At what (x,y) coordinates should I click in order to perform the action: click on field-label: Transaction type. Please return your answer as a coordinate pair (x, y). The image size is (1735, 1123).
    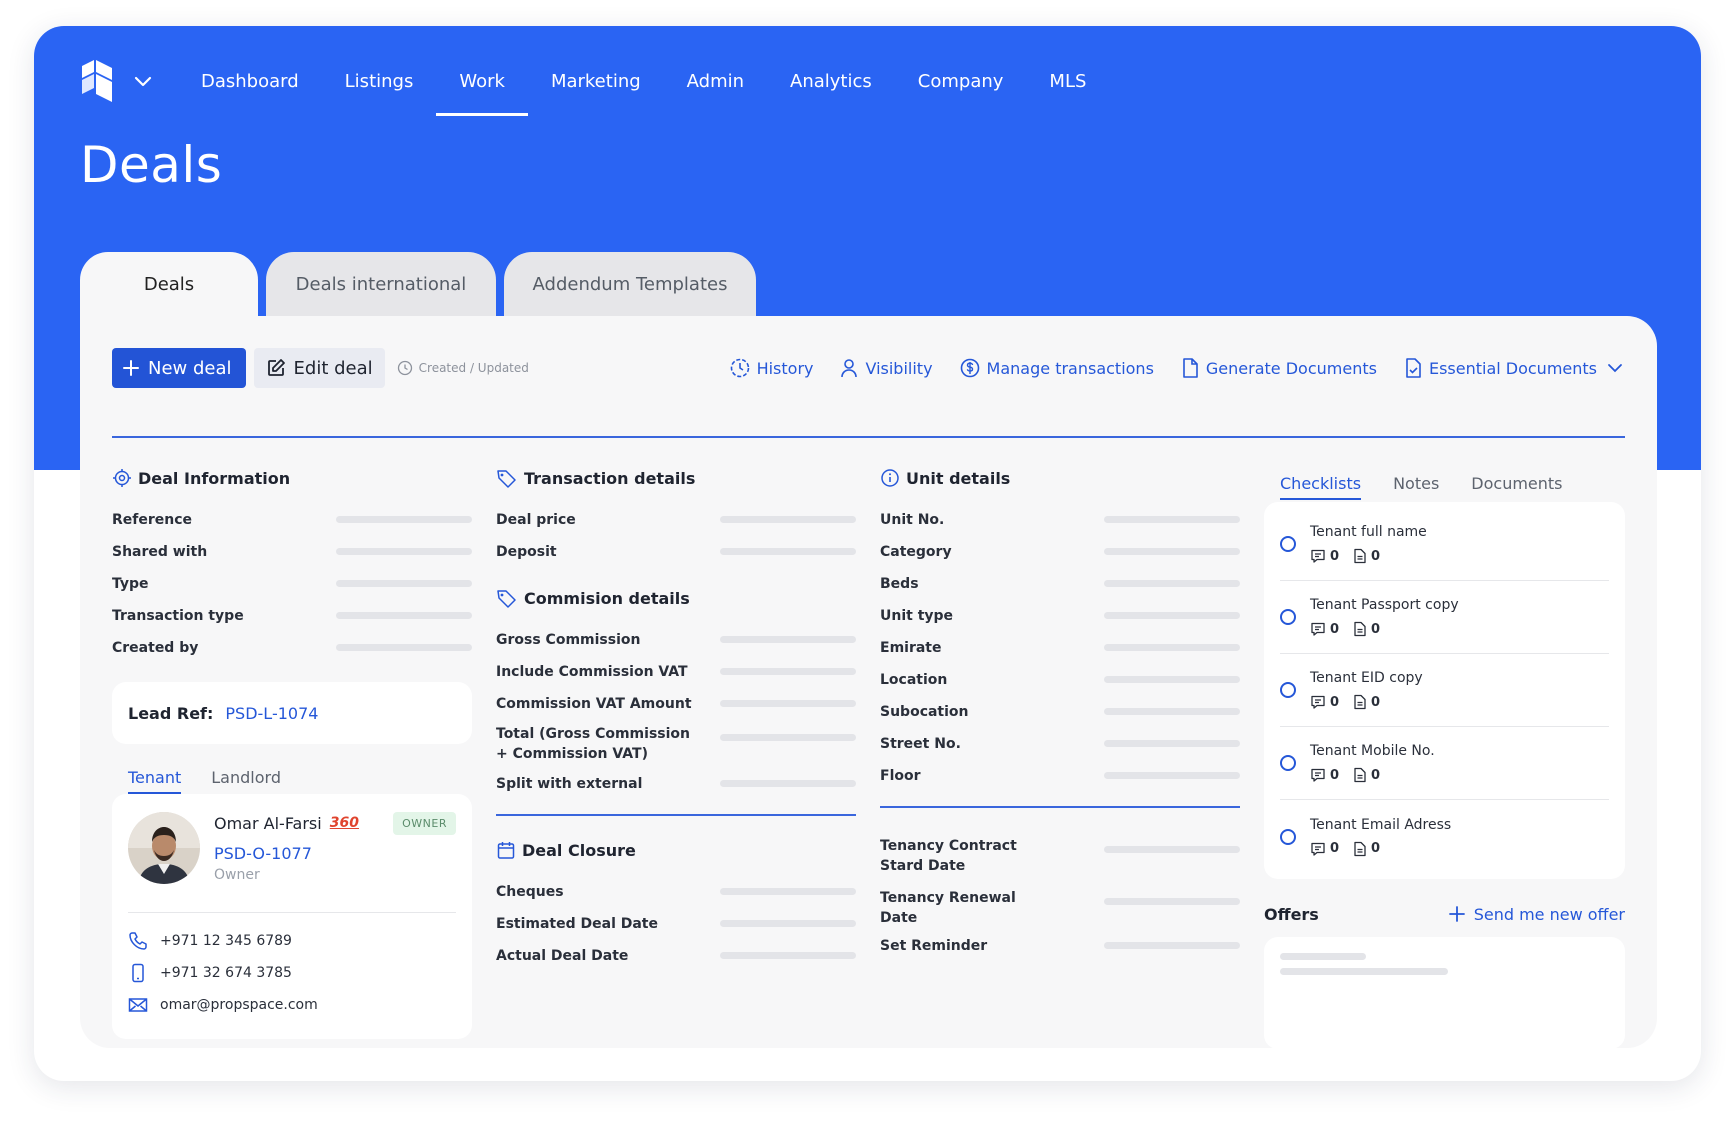
    Looking at the image, I should click on (178, 616).